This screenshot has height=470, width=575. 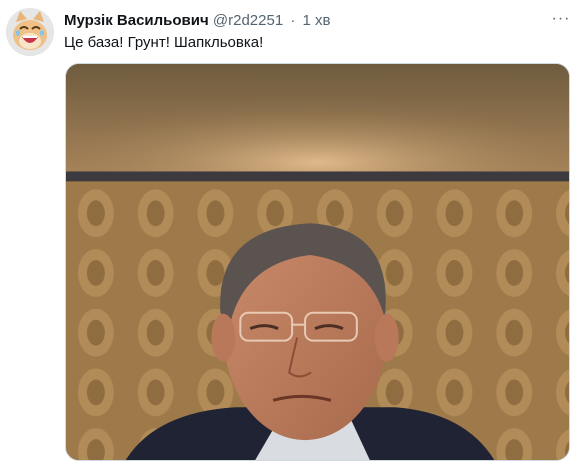 What do you see at coordinates (136, 20) in the screenshot?
I see `author-name: Мурзік Васильович` at bounding box center [136, 20].